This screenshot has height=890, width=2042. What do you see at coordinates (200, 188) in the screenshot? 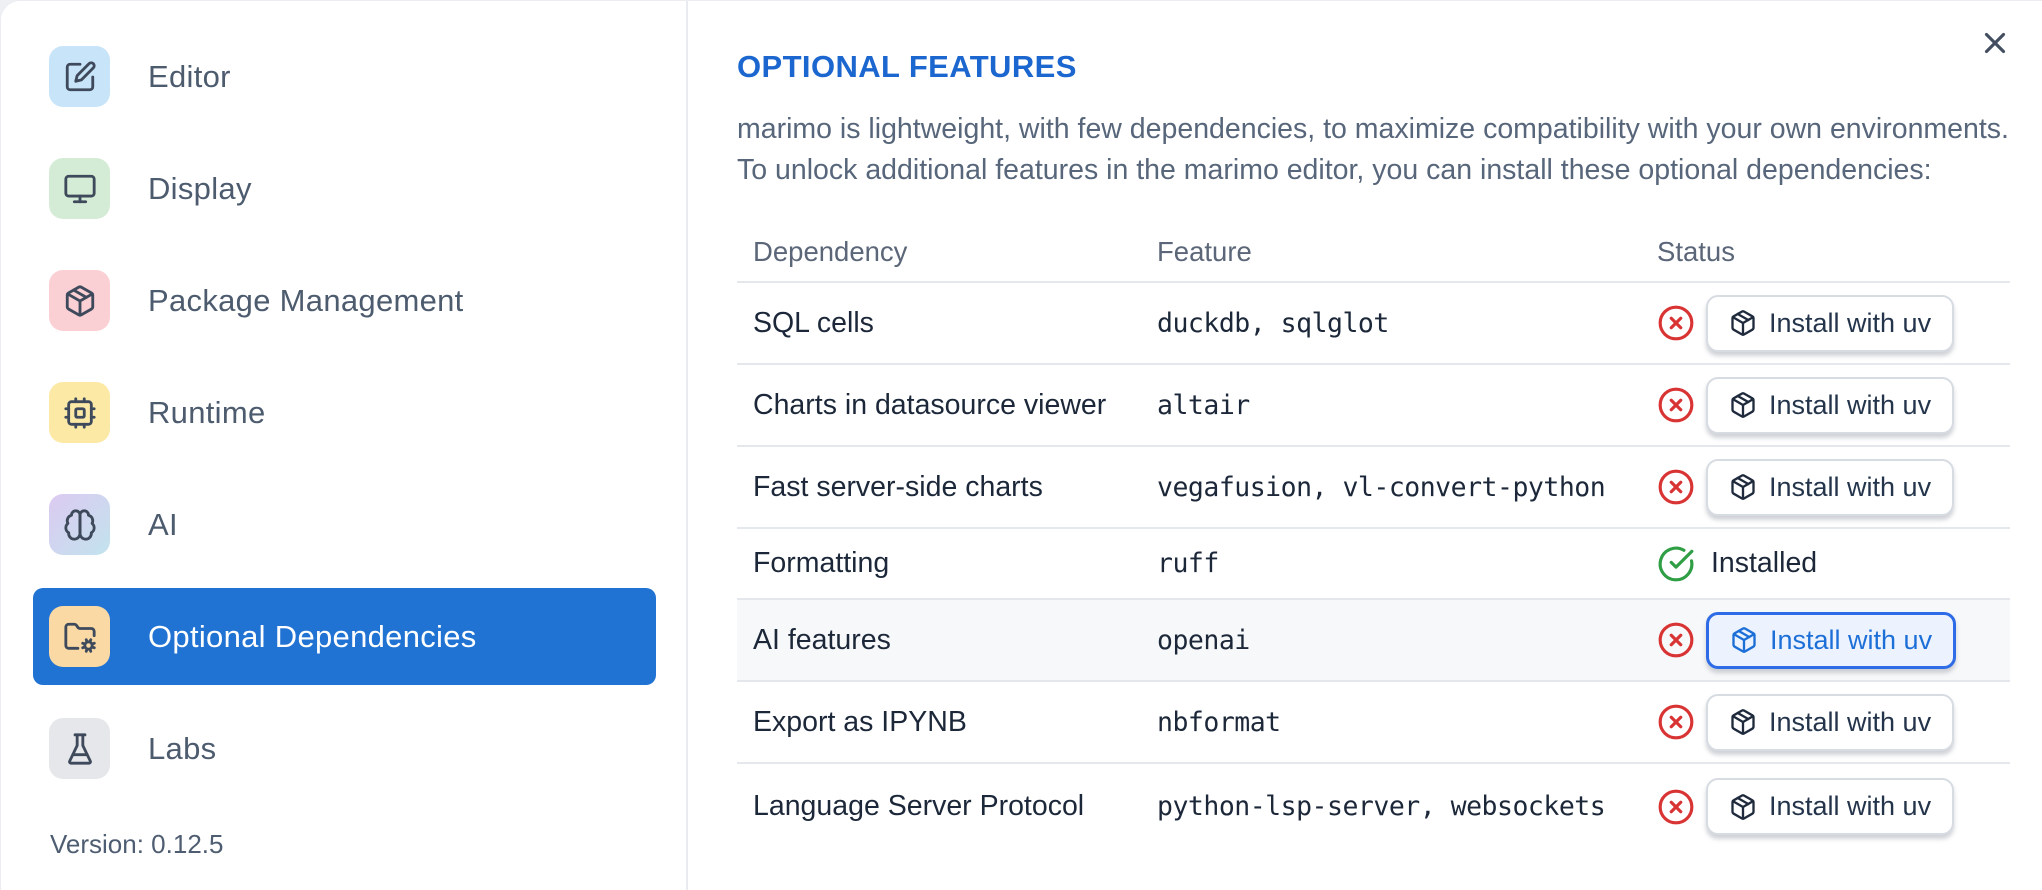
I see `sidebar-item-label: Display` at bounding box center [200, 188].